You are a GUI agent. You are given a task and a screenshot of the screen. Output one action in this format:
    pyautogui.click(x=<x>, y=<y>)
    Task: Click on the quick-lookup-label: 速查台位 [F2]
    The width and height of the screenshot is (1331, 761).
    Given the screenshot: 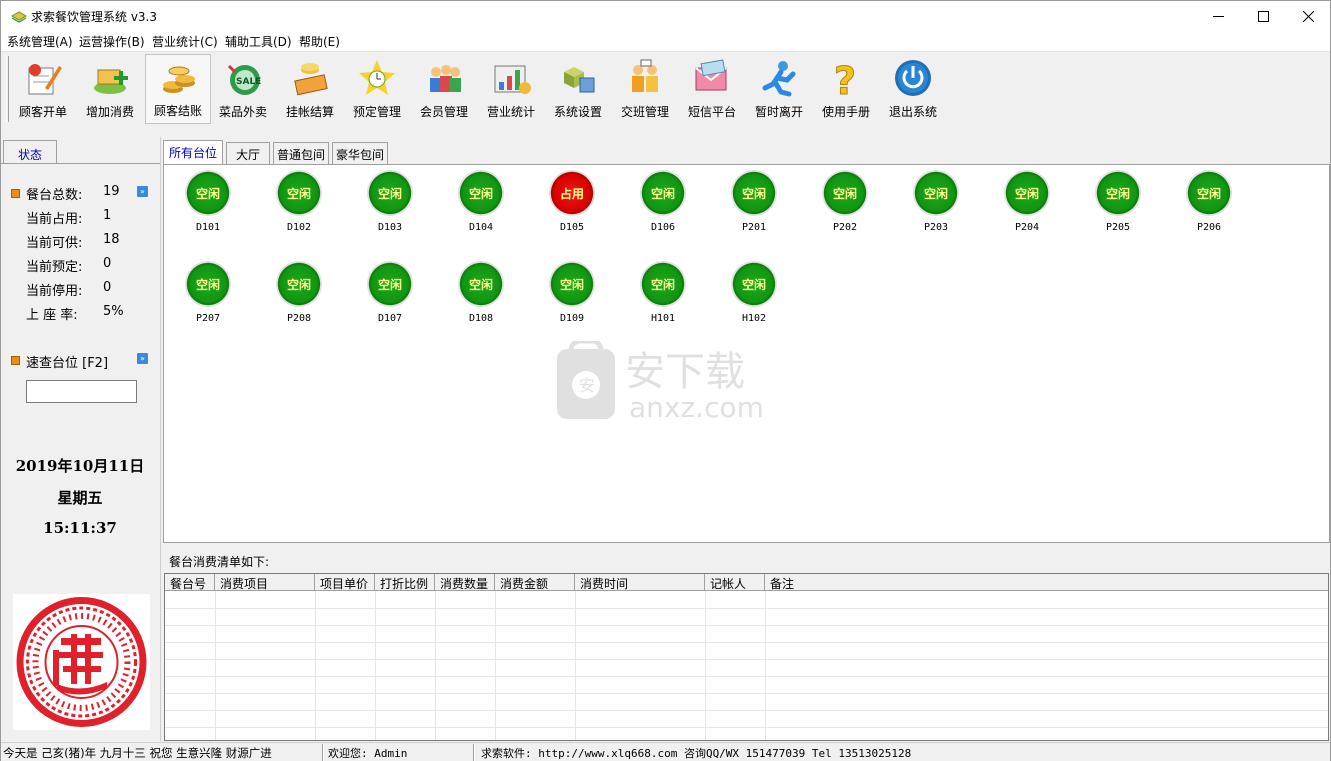 What is the action you would take?
    pyautogui.click(x=67, y=363)
    